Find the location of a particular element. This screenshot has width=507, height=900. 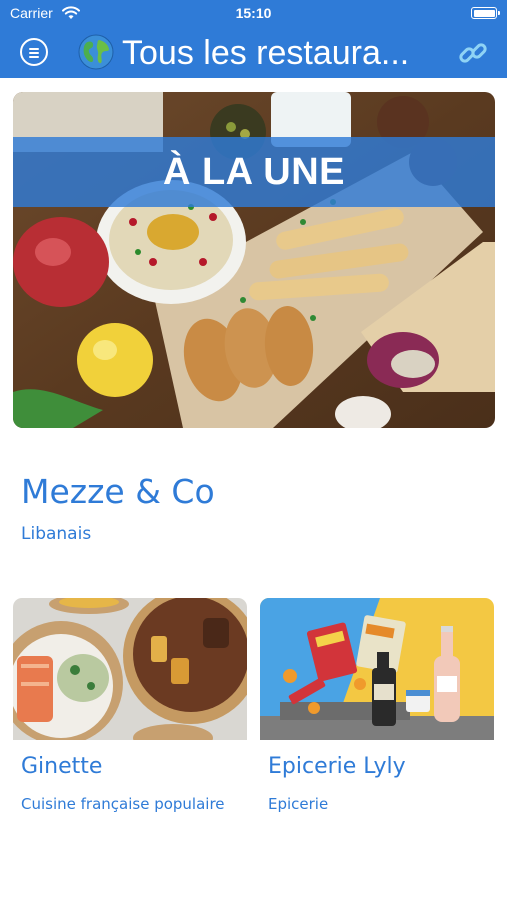

restaurant-card-ginette: Ginette Cuisine française populaire is located at coordinates (130, 728).